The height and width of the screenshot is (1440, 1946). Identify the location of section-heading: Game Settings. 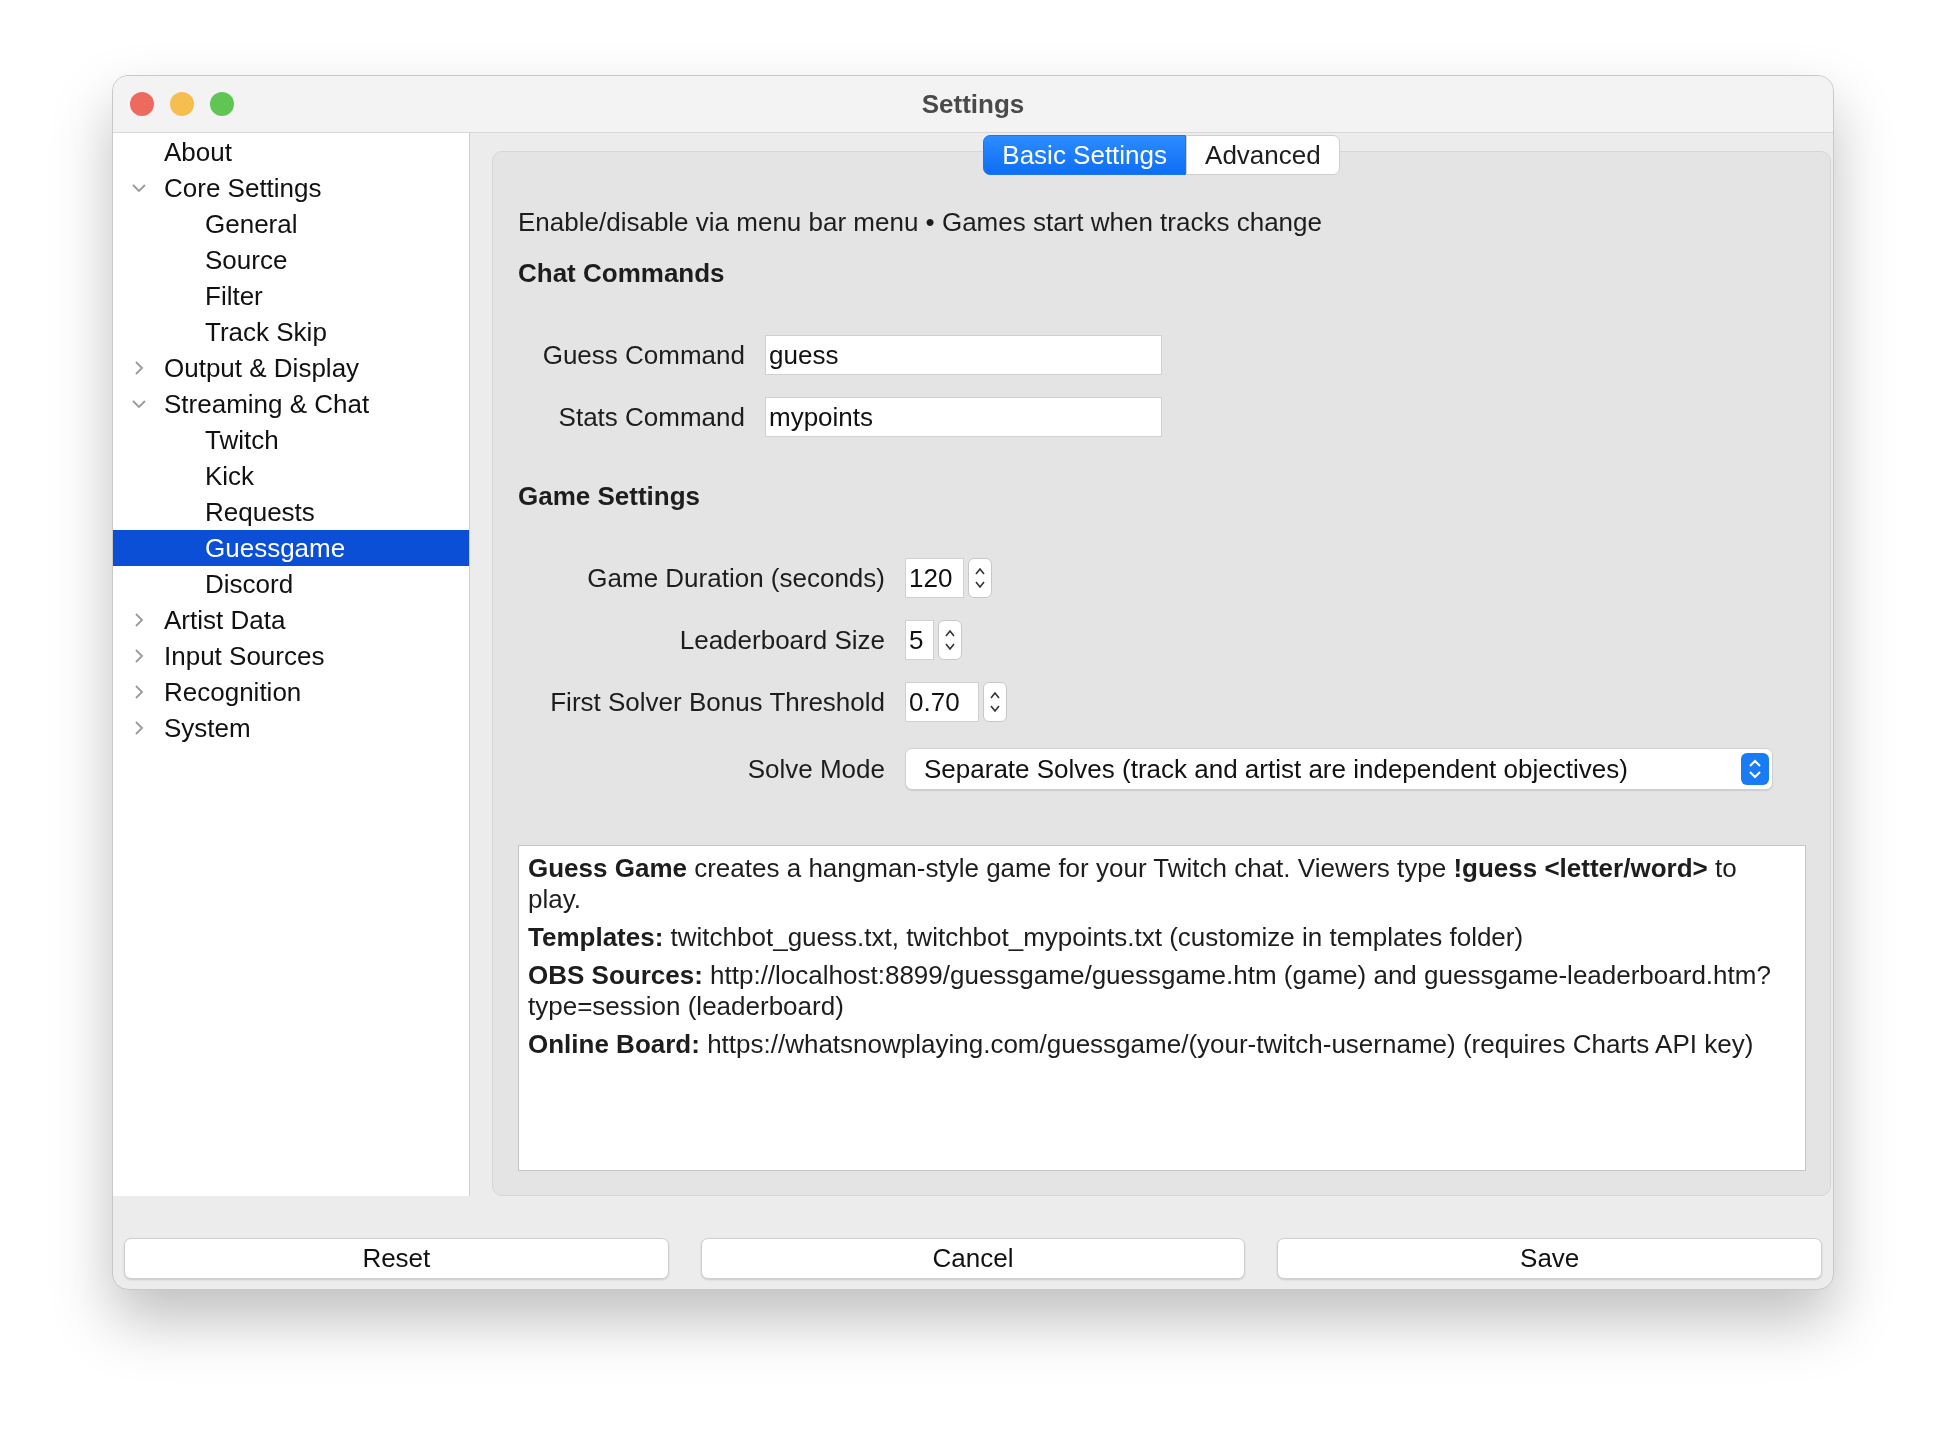
(610, 496).